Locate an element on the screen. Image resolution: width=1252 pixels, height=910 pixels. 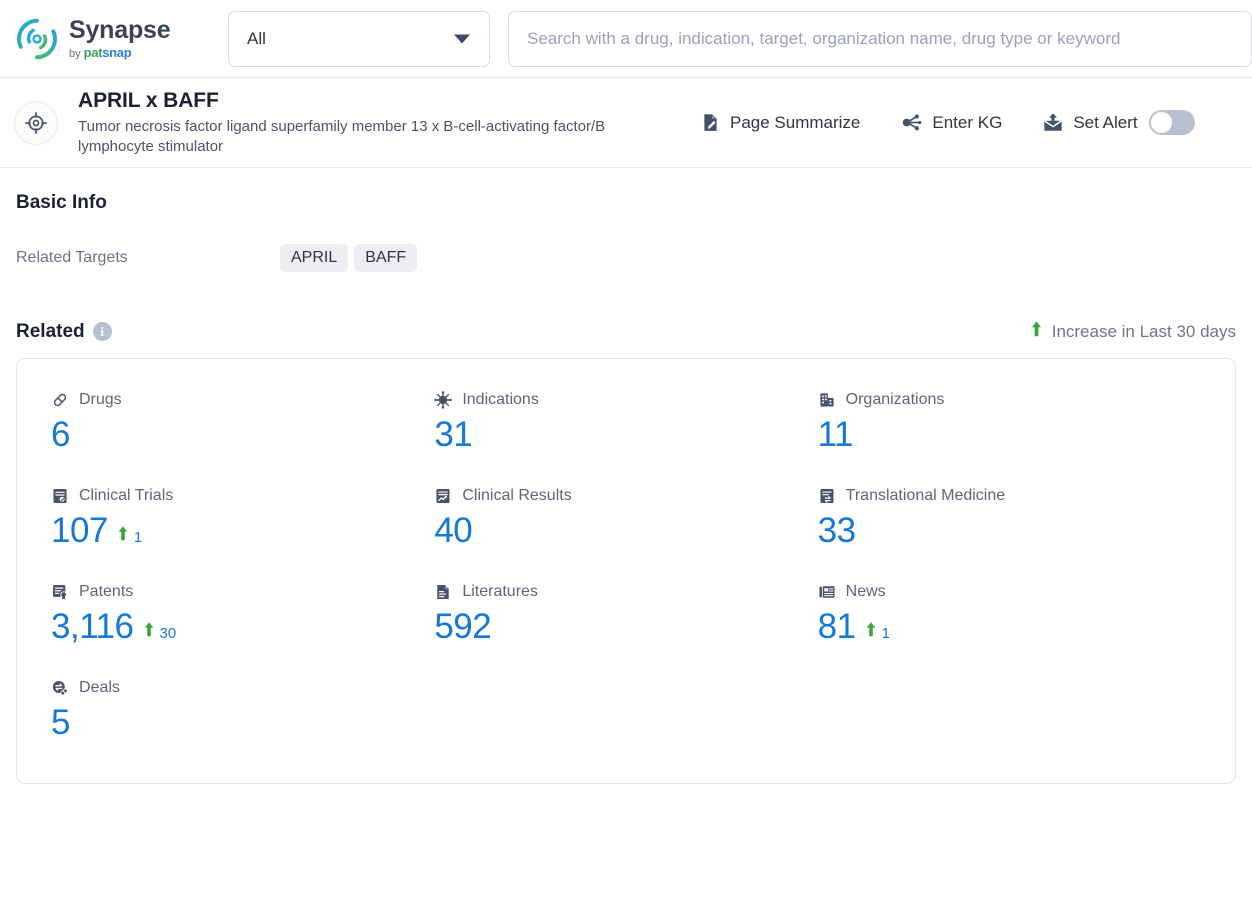
page-summarize-button: Page Summarize is located at coordinates (780, 122).